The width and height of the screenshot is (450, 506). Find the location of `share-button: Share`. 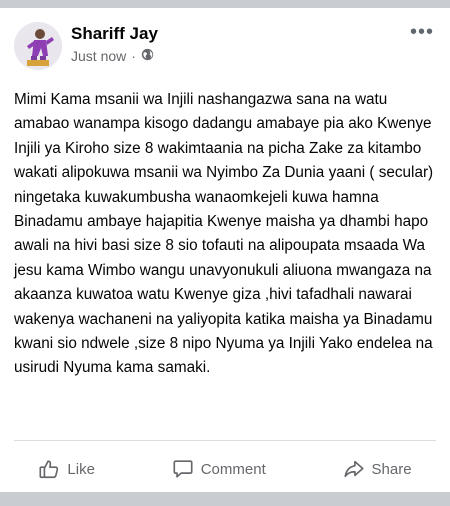

share-button: Share is located at coordinates (377, 469).